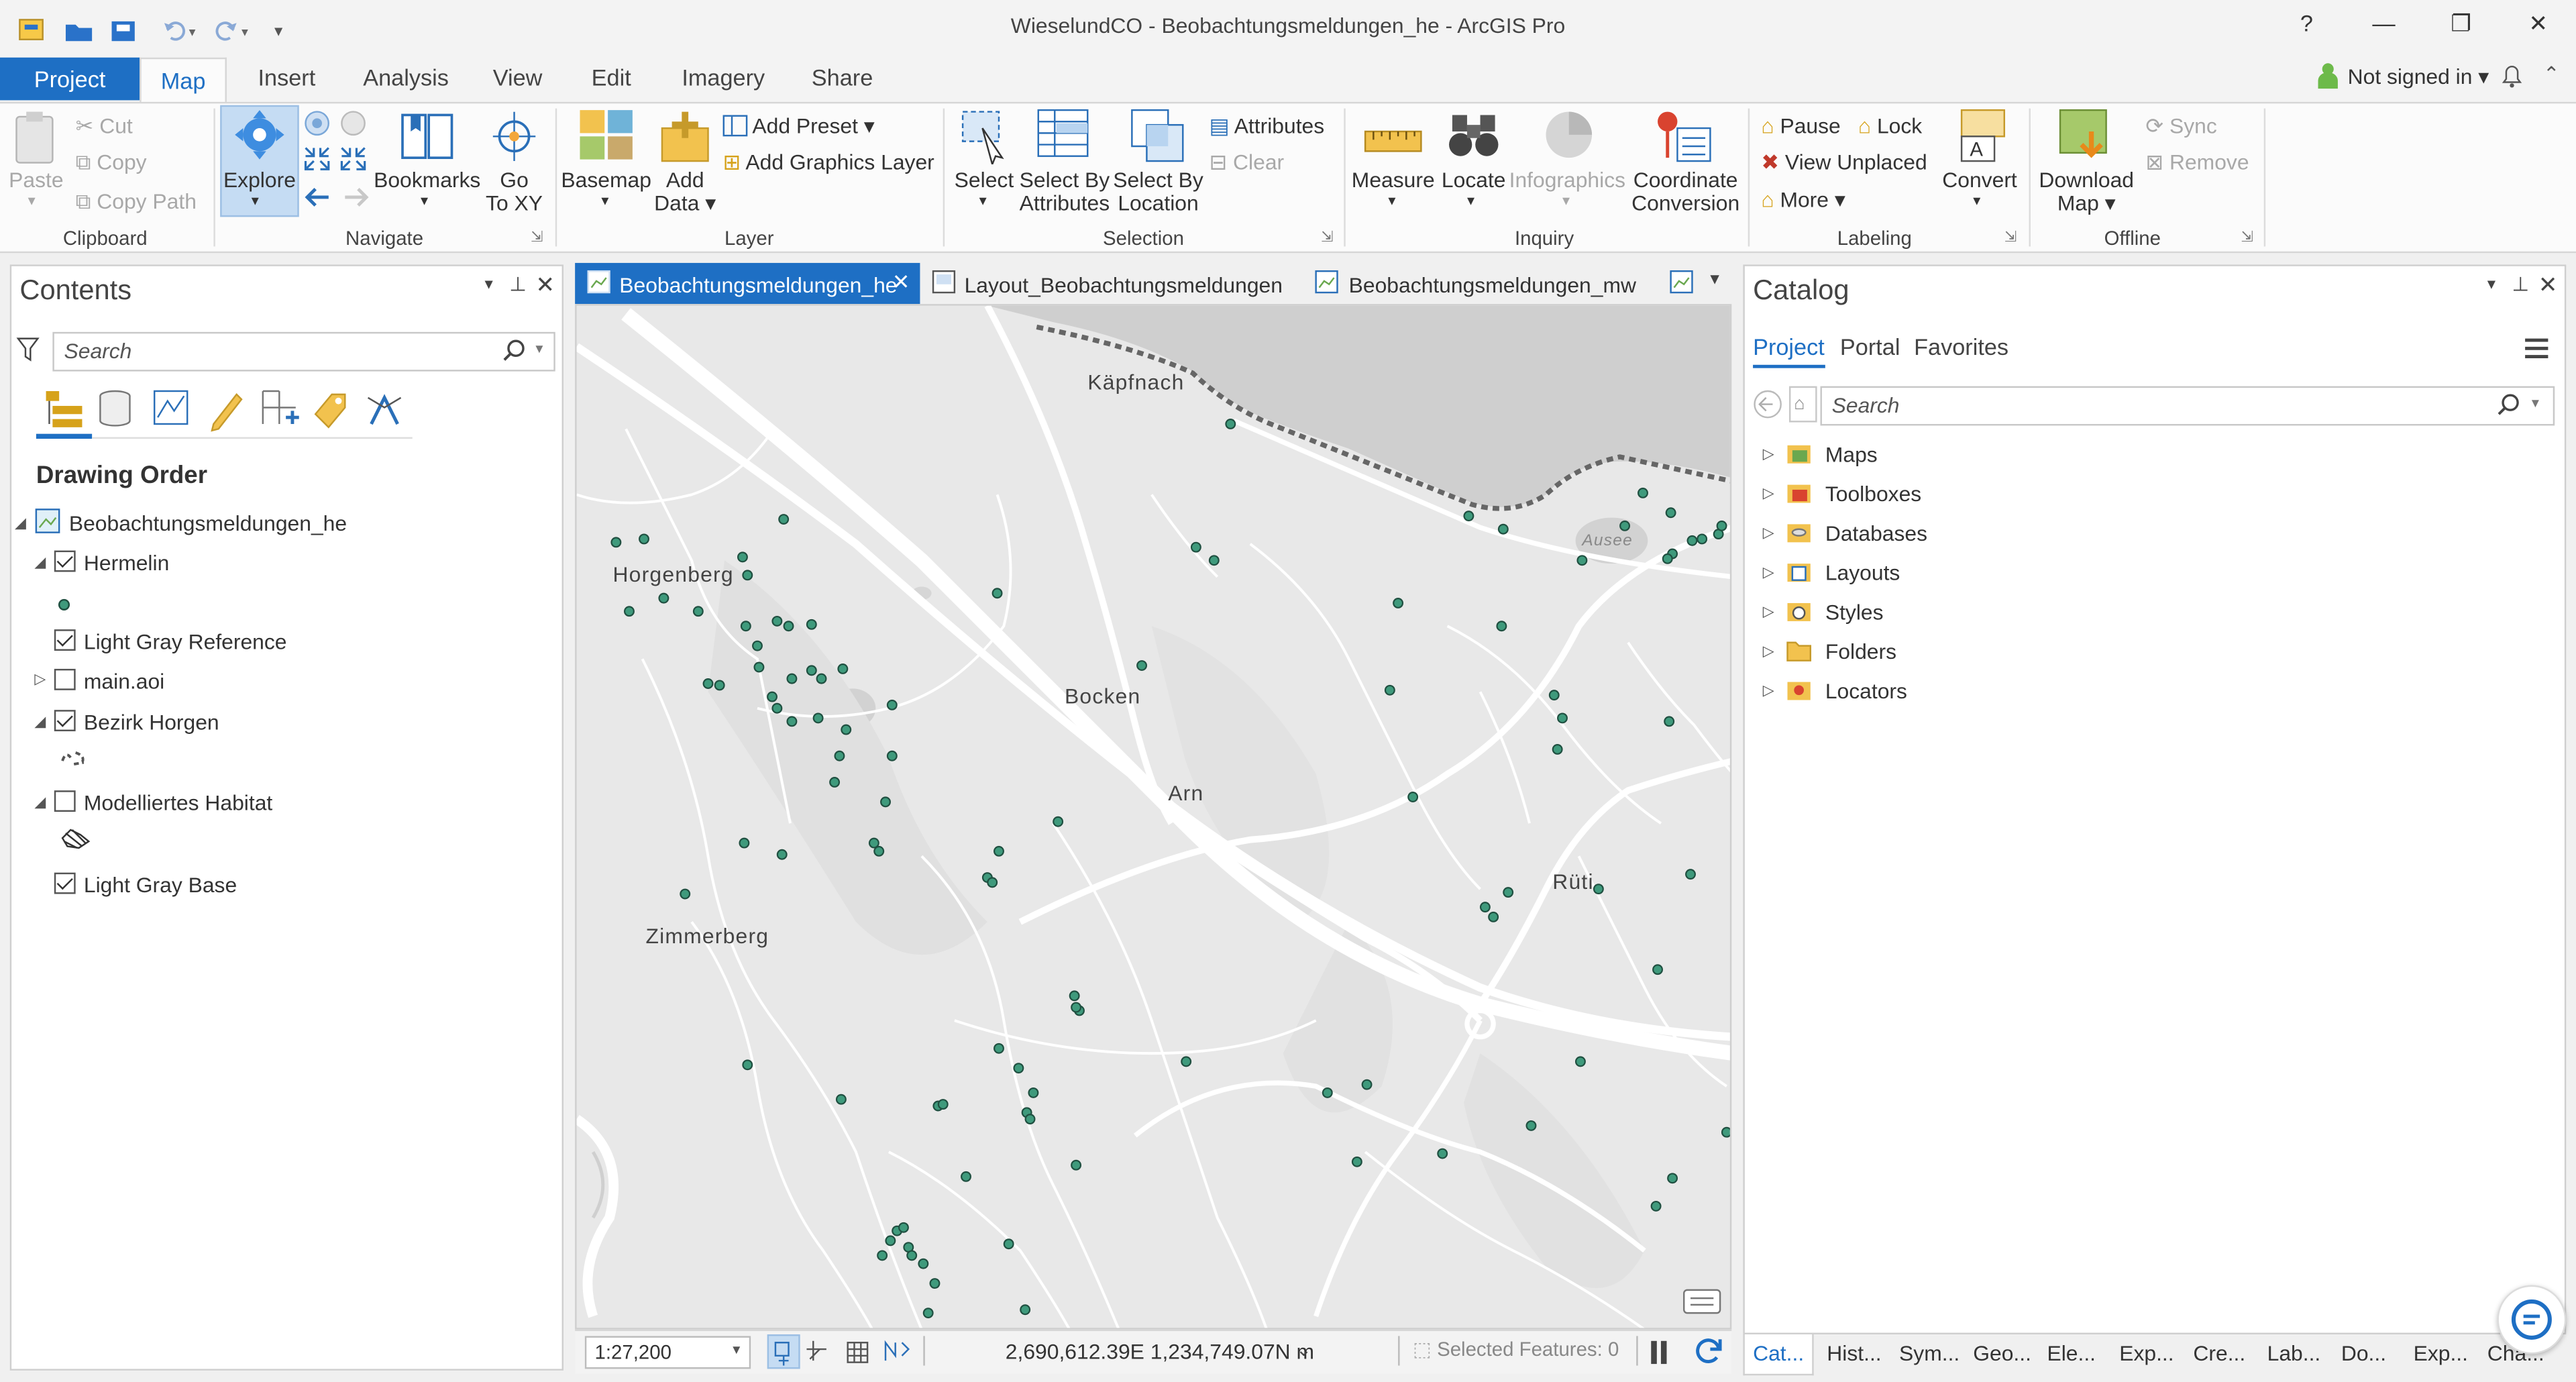 This screenshot has width=2576, height=1382. What do you see at coordinates (1686, 191) in the screenshot?
I see `coordinate-conversion-button: Coordinate Conversion` at bounding box center [1686, 191].